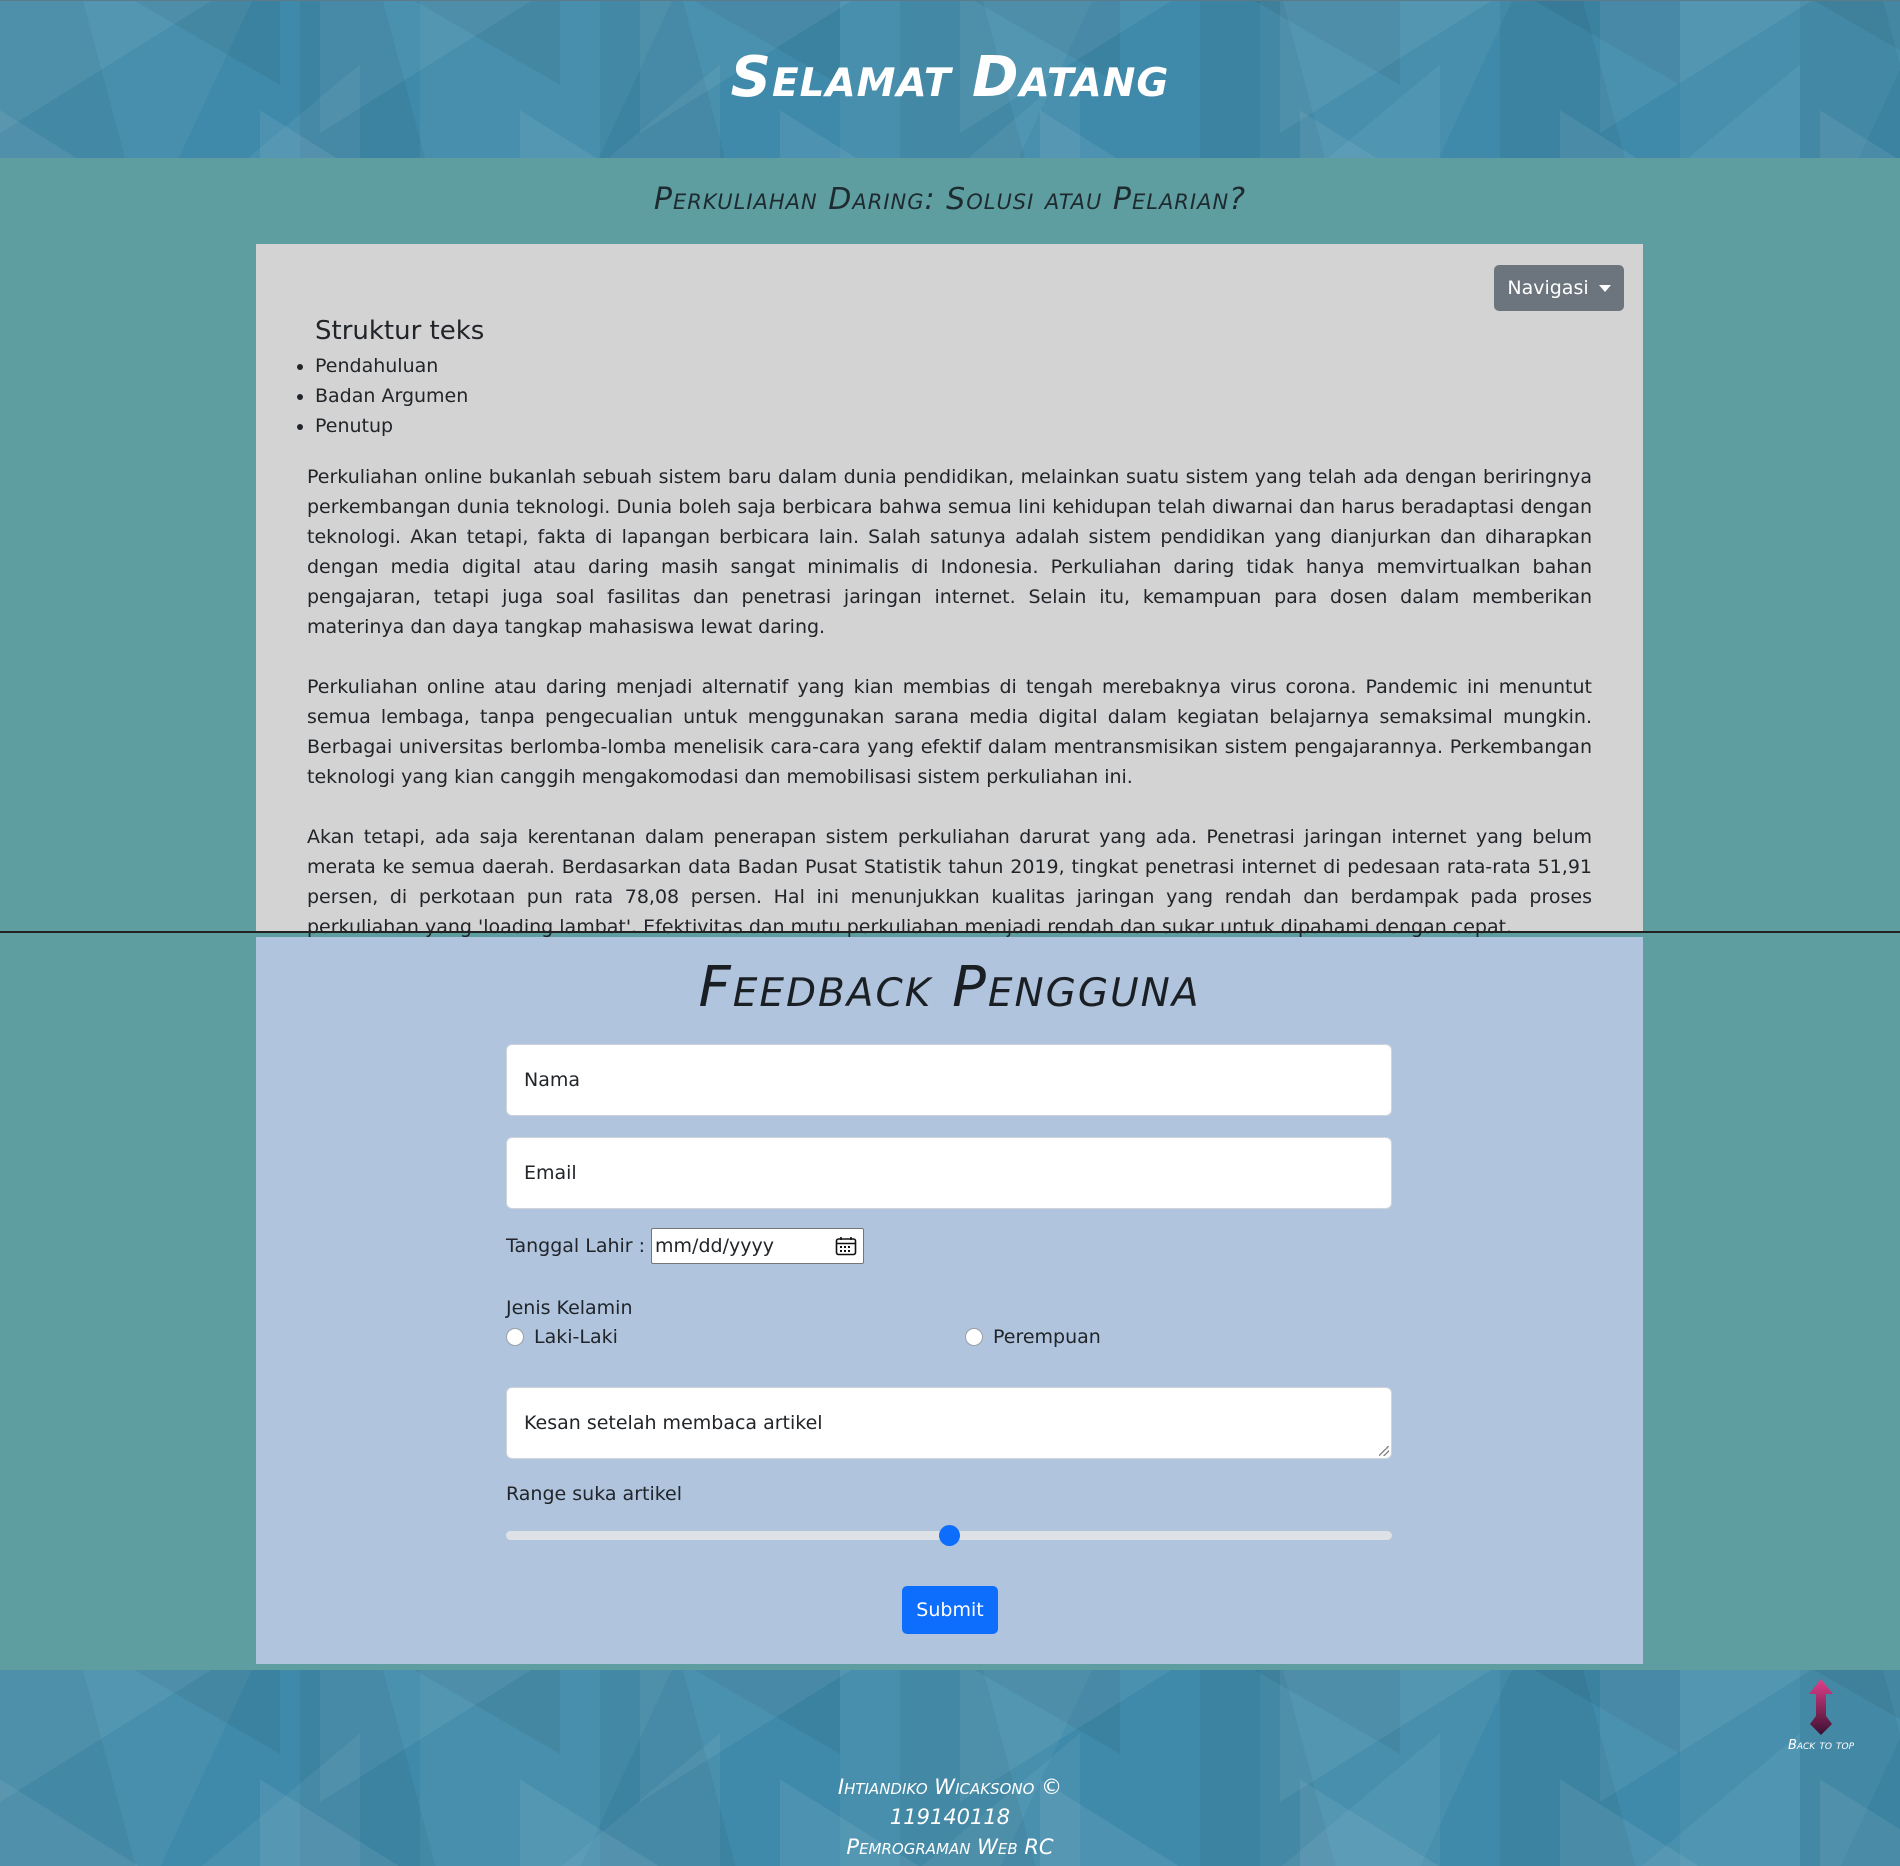 The width and height of the screenshot is (1900, 1866). I want to click on navigation-label: Navigasi, so click(1548, 288).